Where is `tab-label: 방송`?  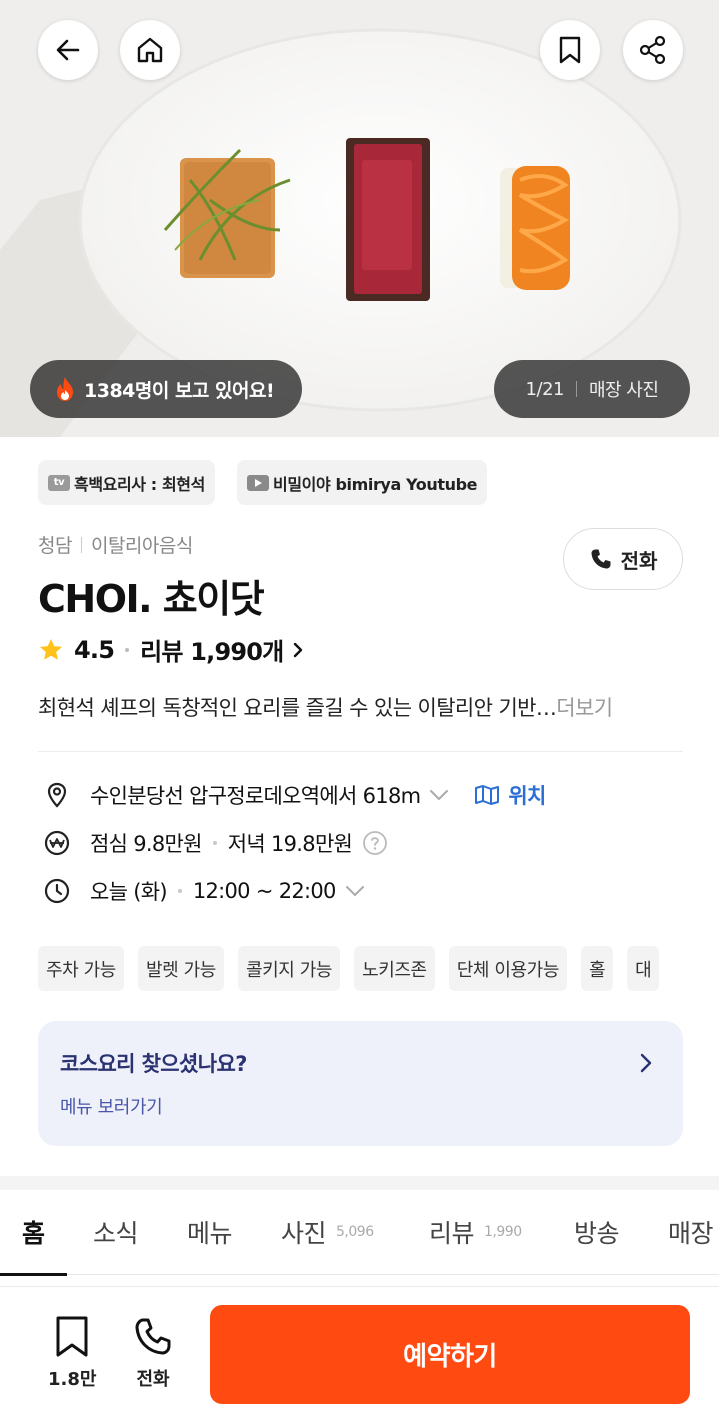
tab-label: 방송 is located at coordinates (597, 1233).